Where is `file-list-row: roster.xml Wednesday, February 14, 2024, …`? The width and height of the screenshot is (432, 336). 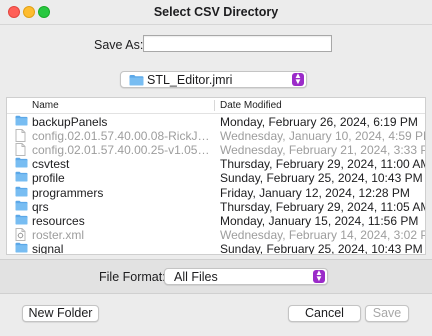 file-list-row: roster.xml Wednesday, February 14, 2024, … is located at coordinates (216, 234).